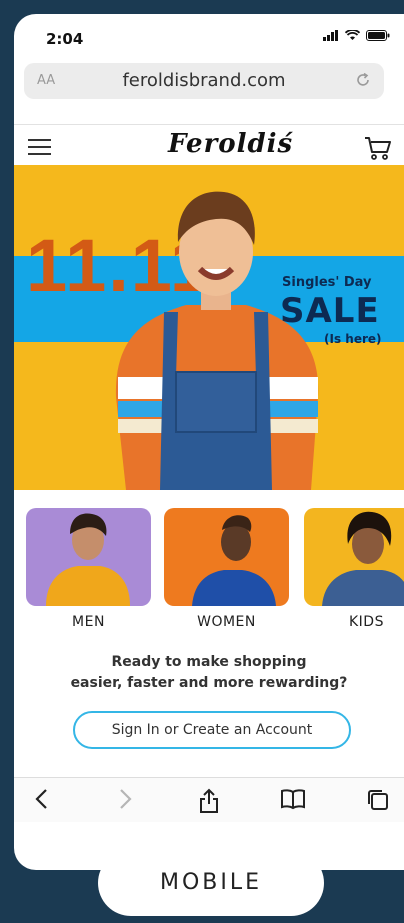  What do you see at coordinates (354, 622) in the screenshot?
I see `category-label-kids: KIDS` at bounding box center [354, 622].